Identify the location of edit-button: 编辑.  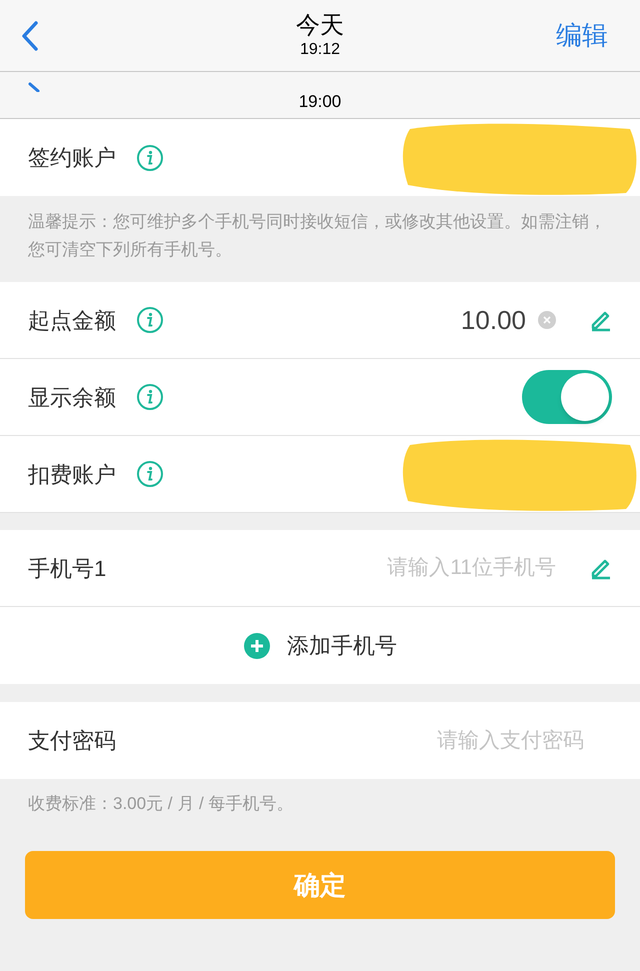
(582, 35).